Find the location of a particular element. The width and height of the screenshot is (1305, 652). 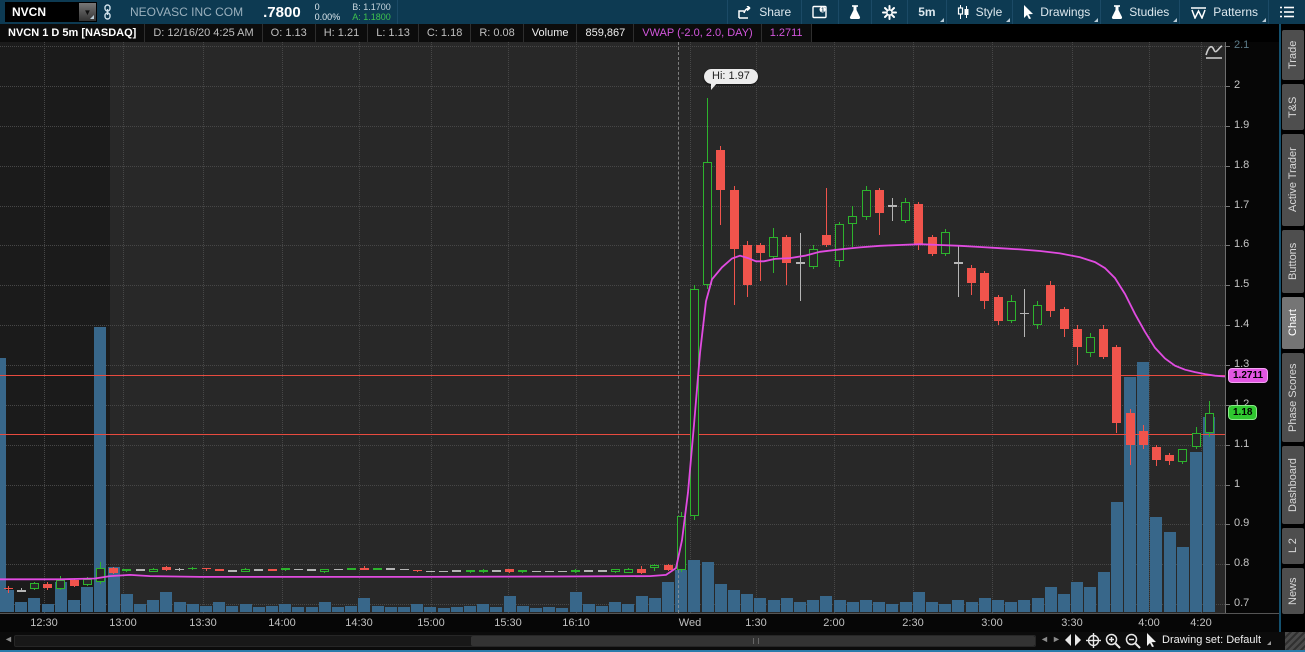

vwap-study-label: VWAP (-2.0, 2.0, DAY) is located at coordinates (698, 33).